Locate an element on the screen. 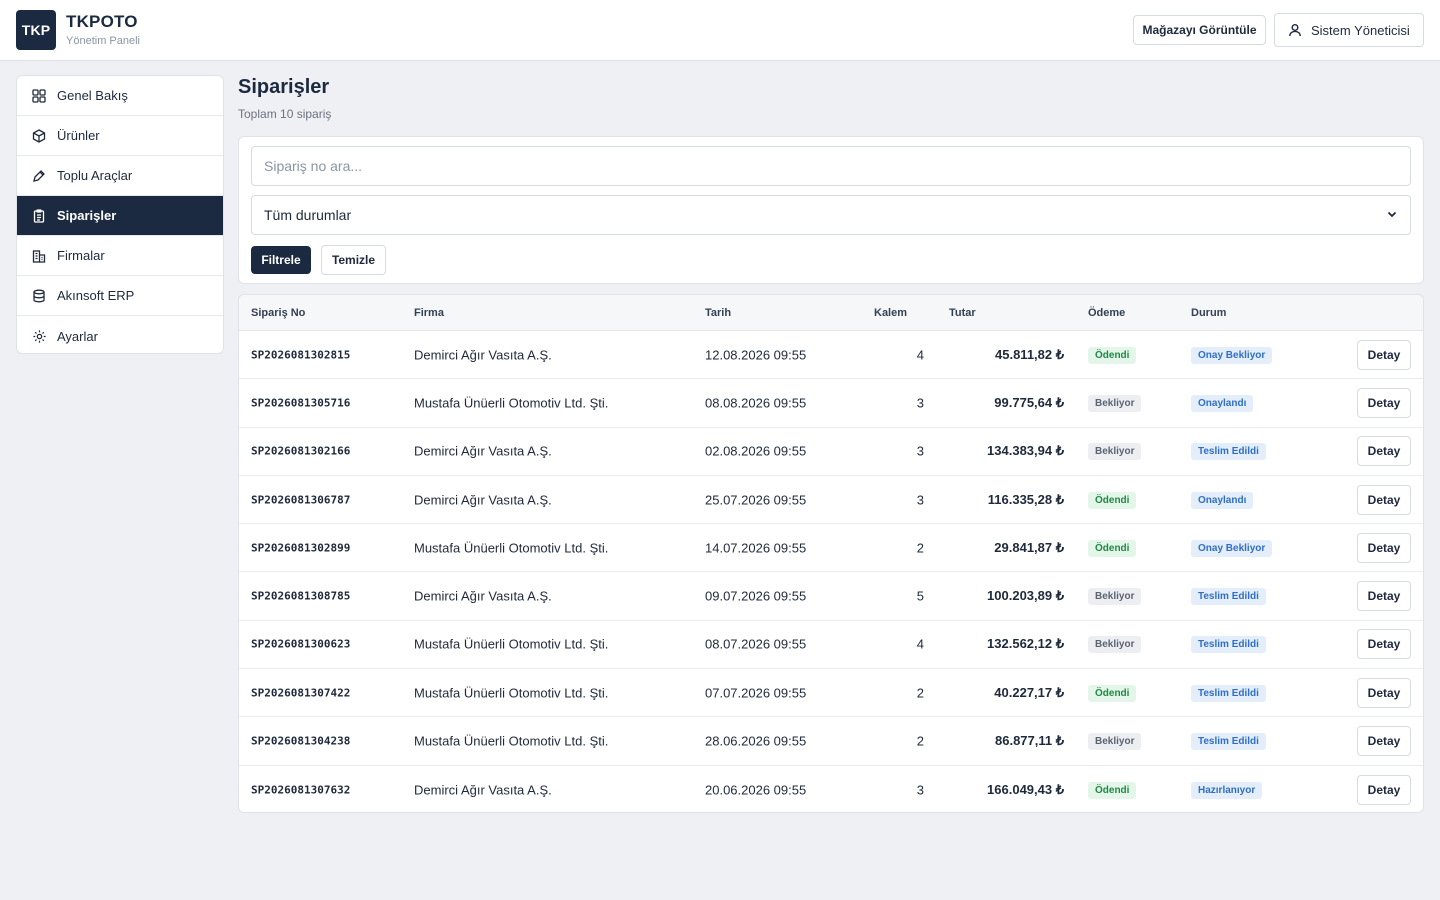  sidebar-item-orders: Siparişler is located at coordinates (120, 216).